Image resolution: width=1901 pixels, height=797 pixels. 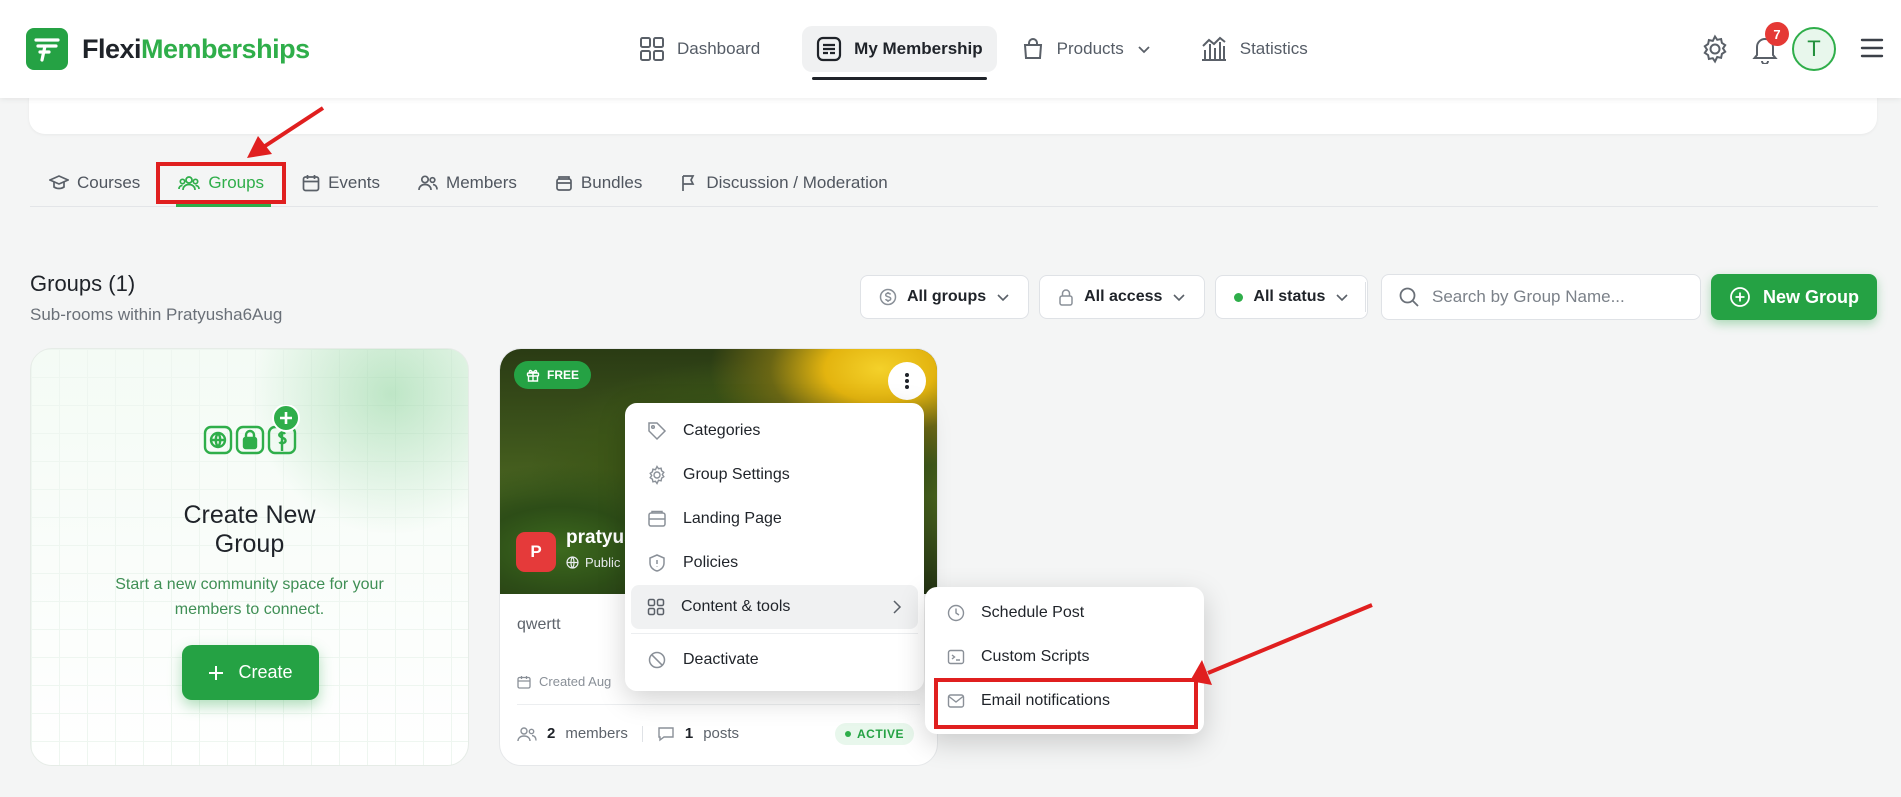 I want to click on brand-logo: FlexiMemberships, so click(x=168, y=49).